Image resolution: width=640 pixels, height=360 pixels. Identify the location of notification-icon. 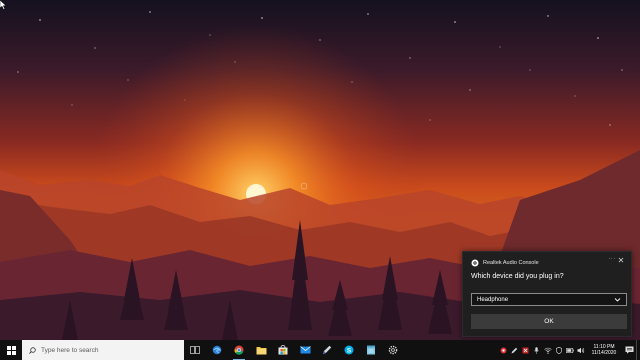
(629, 350).